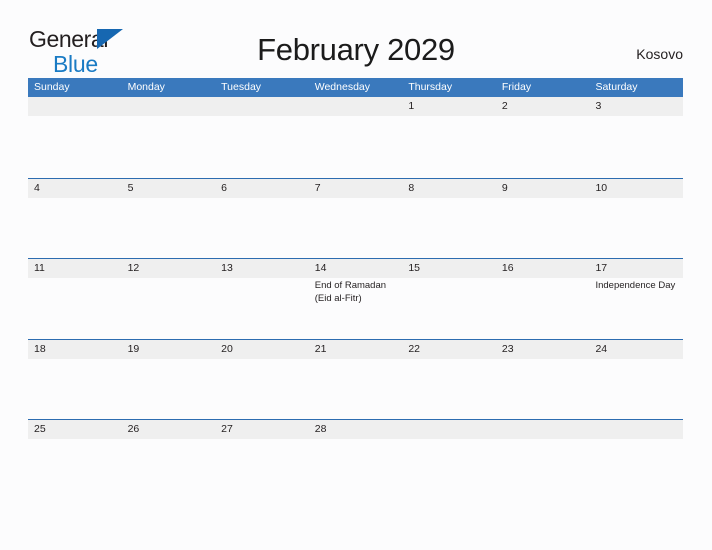 The width and height of the screenshot is (712, 550). What do you see at coordinates (636, 137) in the screenshot?
I see `calendar-day-cell-3: 3` at bounding box center [636, 137].